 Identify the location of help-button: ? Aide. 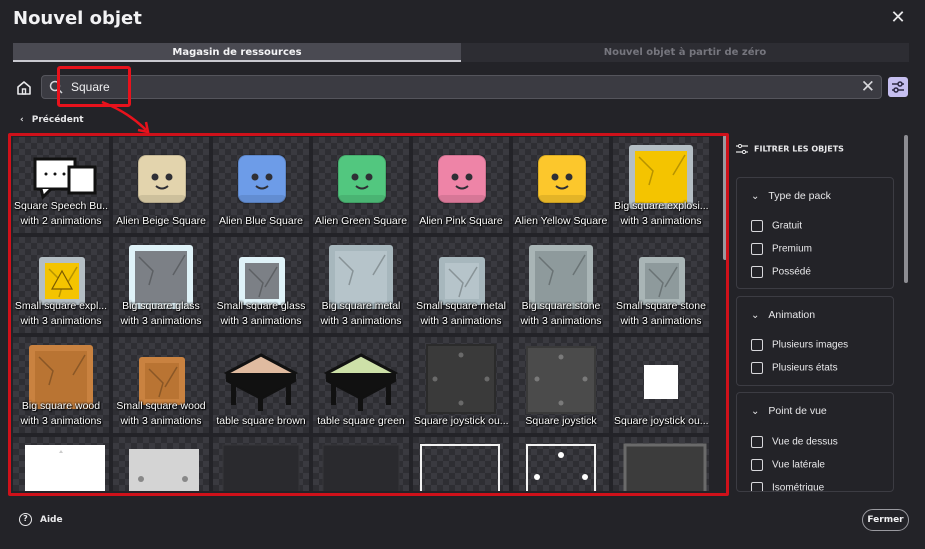
(41, 519).